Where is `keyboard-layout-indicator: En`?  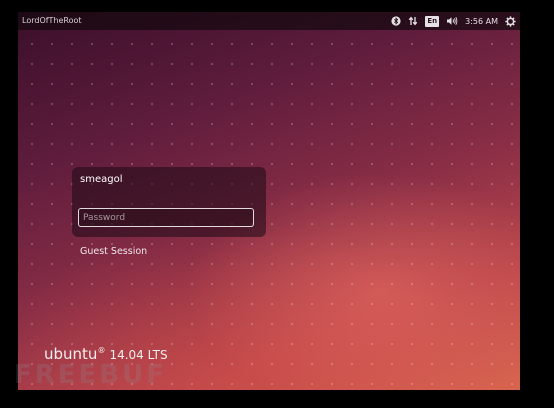
keyboard-layout-indicator: En is located at coordinates (432, 21).